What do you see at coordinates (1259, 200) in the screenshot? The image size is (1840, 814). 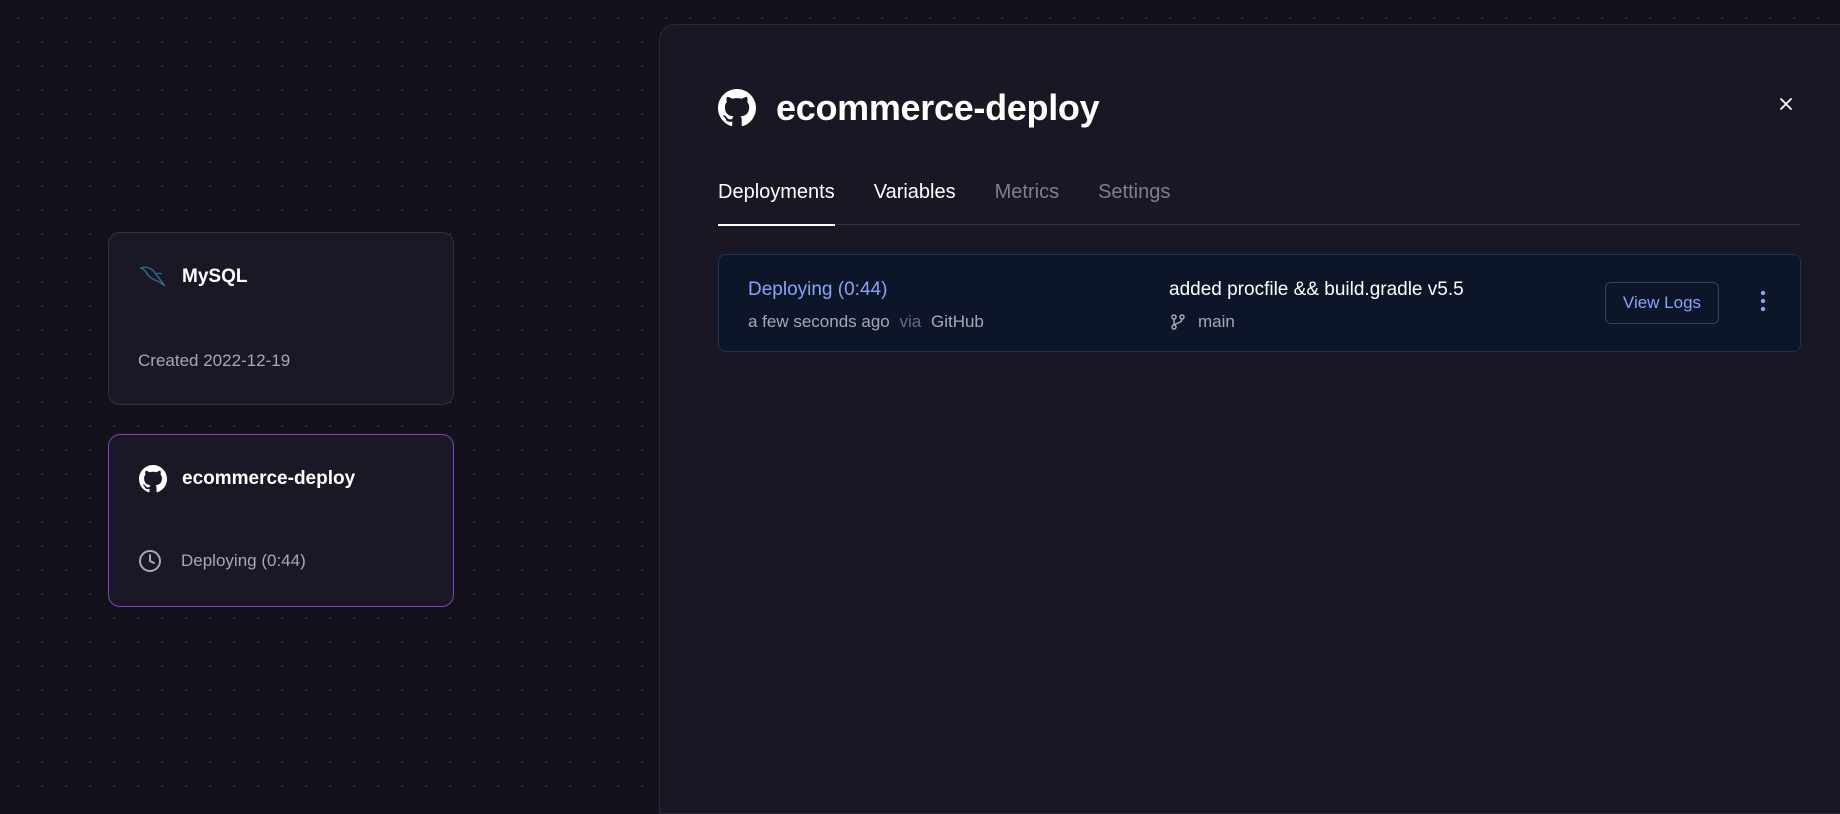 I see `panel-tabs: Deployments Variables Metrics Settings` at bounding box center [1259, 200].